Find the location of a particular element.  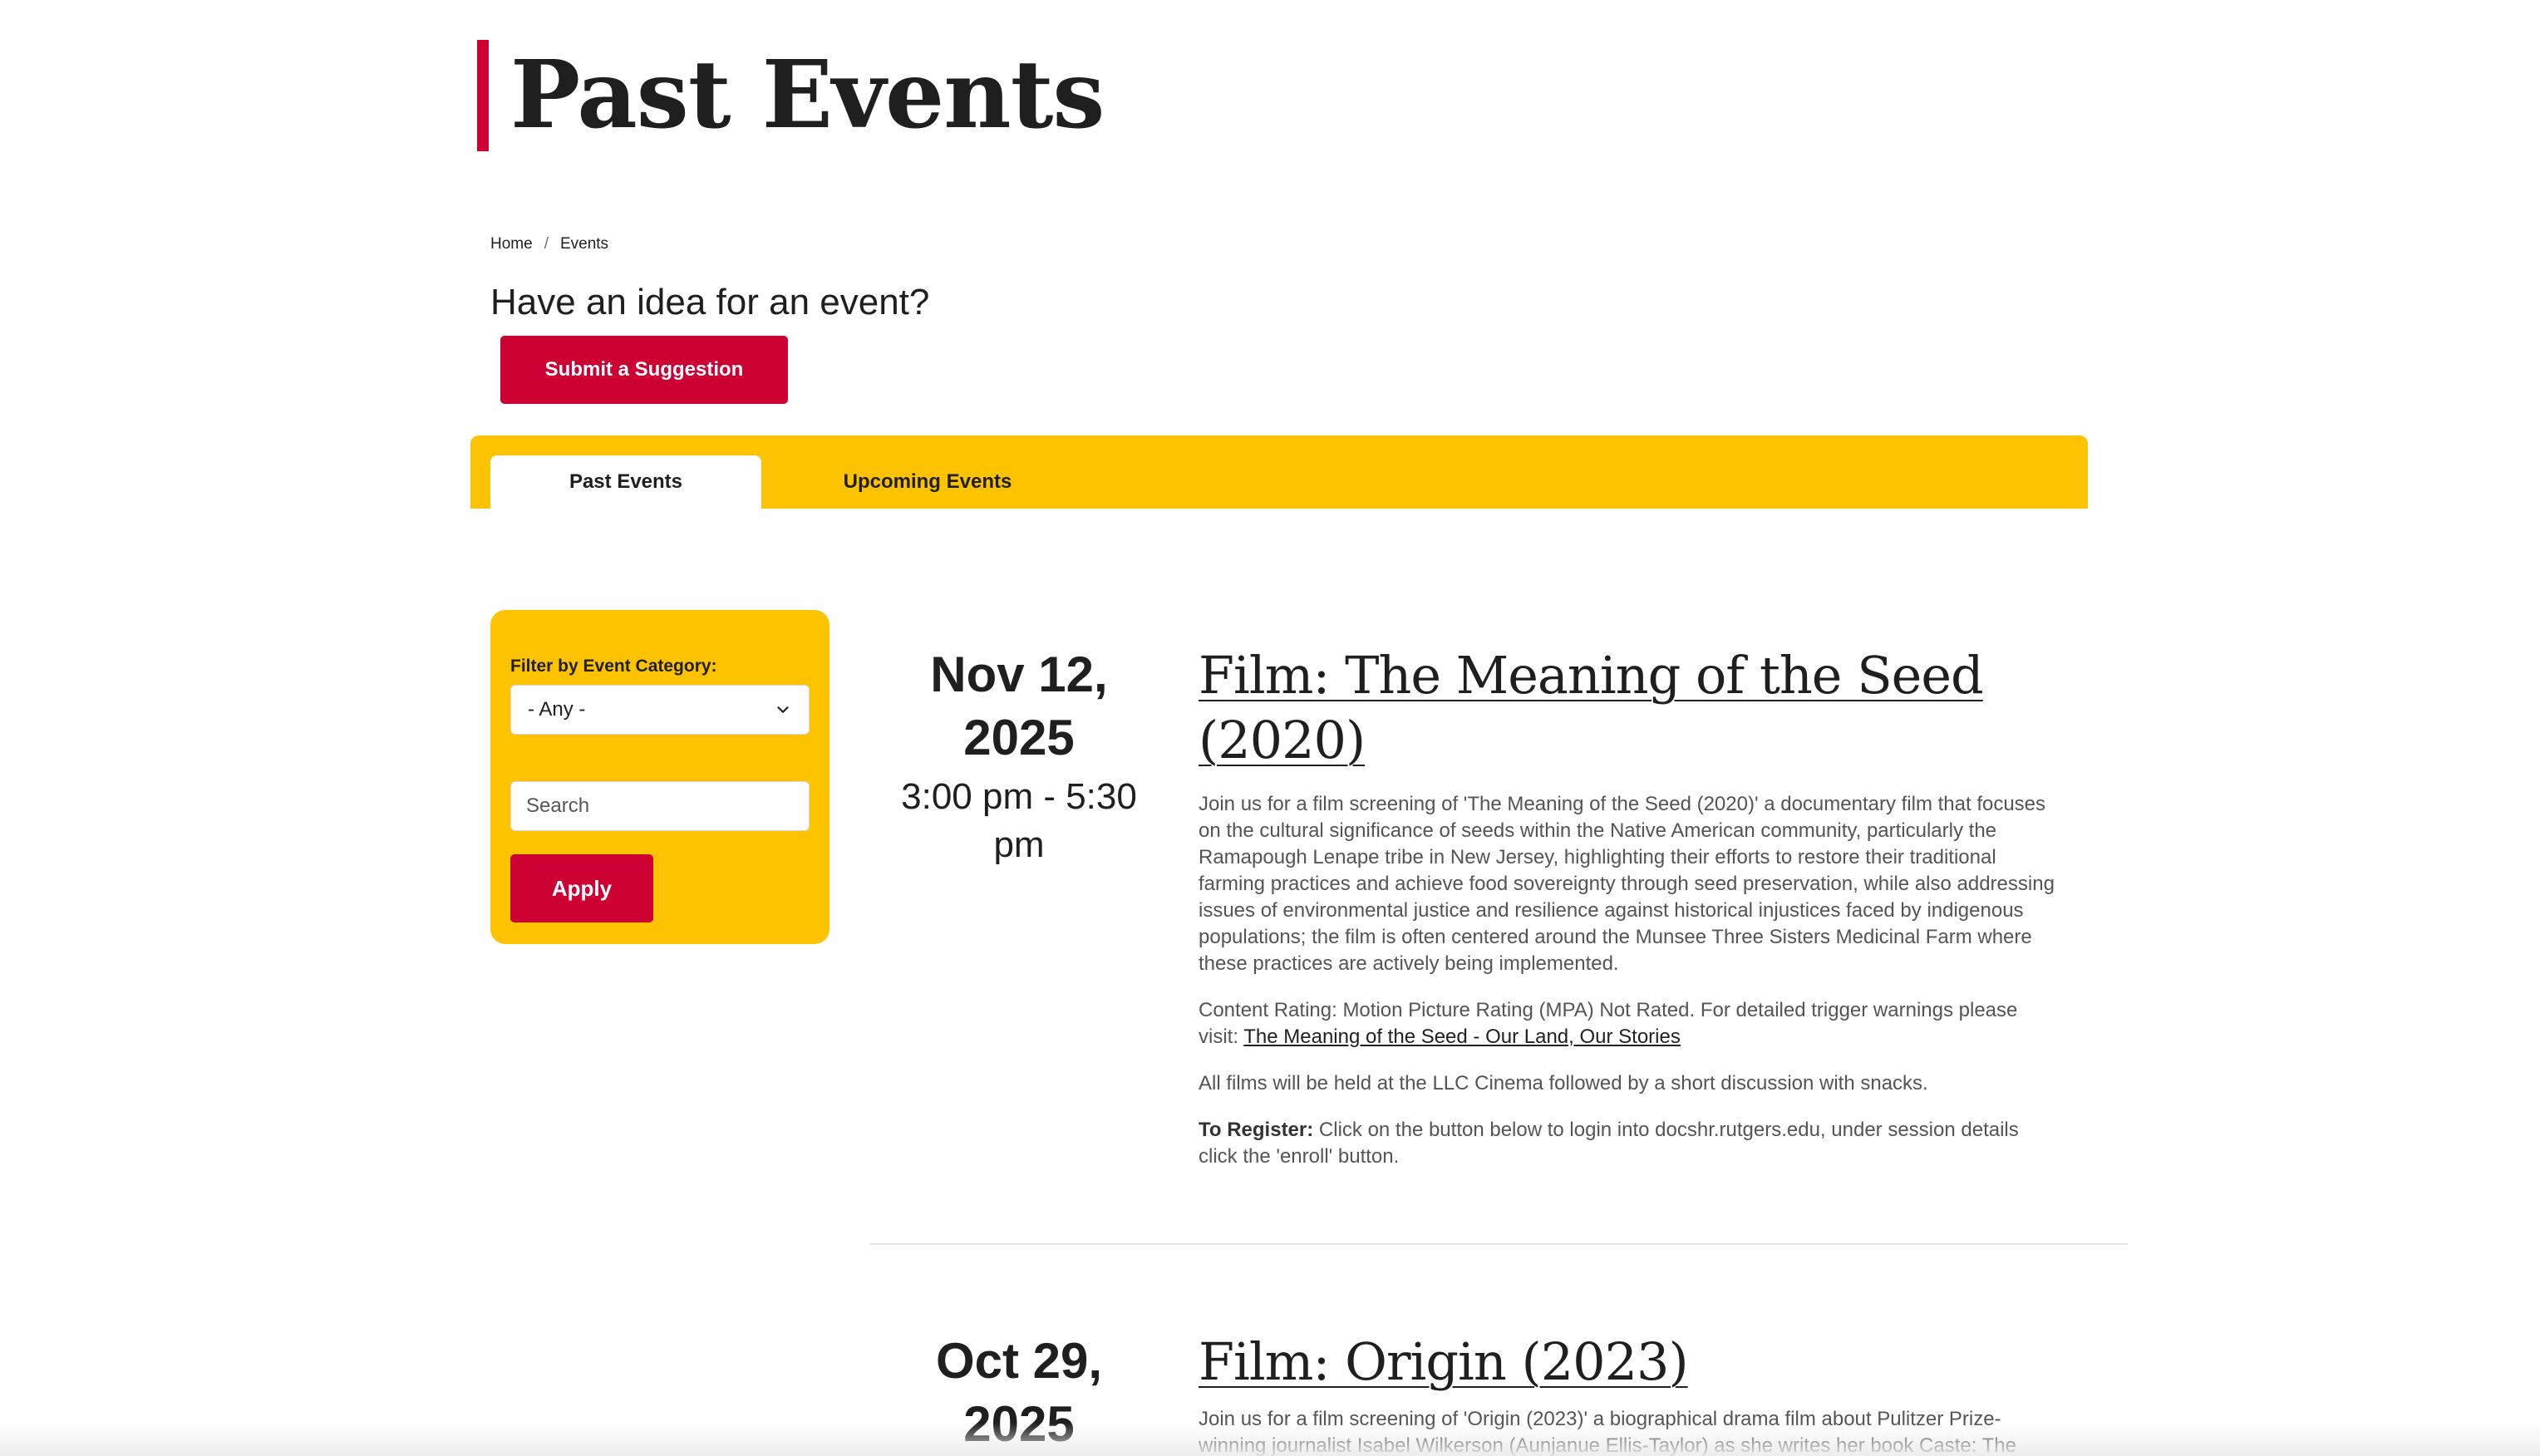

title-accent-bar is located at coordinates (483, 95).